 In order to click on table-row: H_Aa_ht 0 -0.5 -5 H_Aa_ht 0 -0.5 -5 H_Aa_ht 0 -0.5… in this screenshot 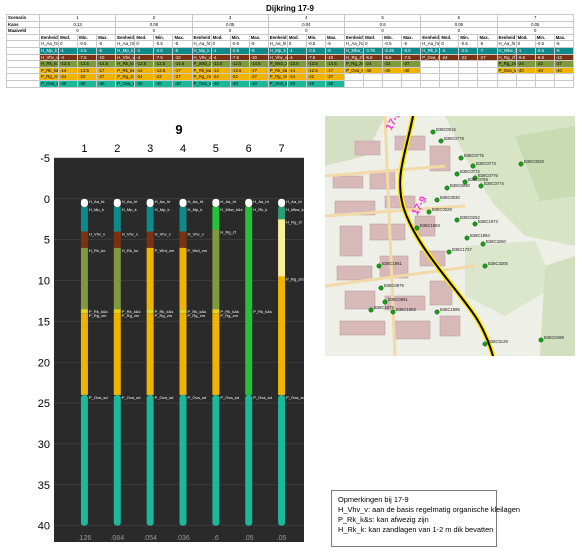, I will do `click(290, 44)`.